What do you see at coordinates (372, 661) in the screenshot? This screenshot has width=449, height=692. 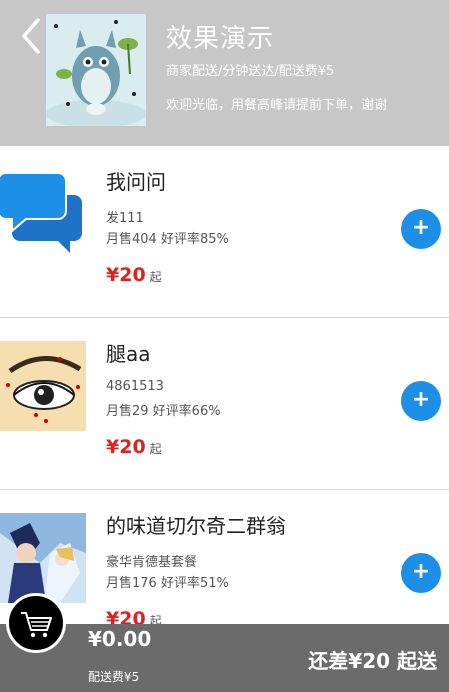 I see `min-order-shortfall: 还差¥20 起送` at bounding box center [372, 661].